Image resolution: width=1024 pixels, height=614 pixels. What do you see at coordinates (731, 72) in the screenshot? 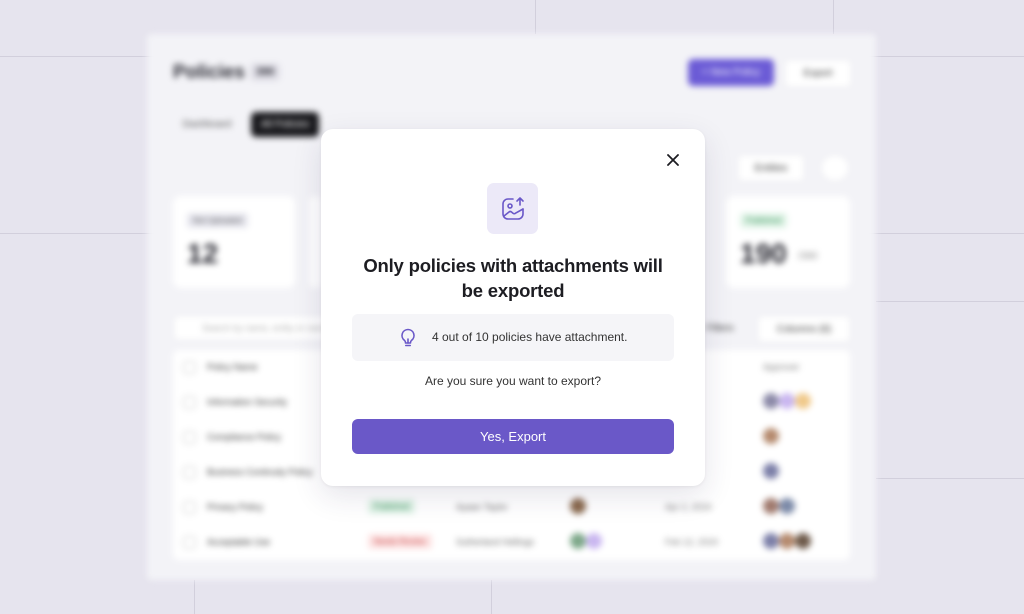
I see `new-policy-button: + New Policy` at bounding box center [731, 72].